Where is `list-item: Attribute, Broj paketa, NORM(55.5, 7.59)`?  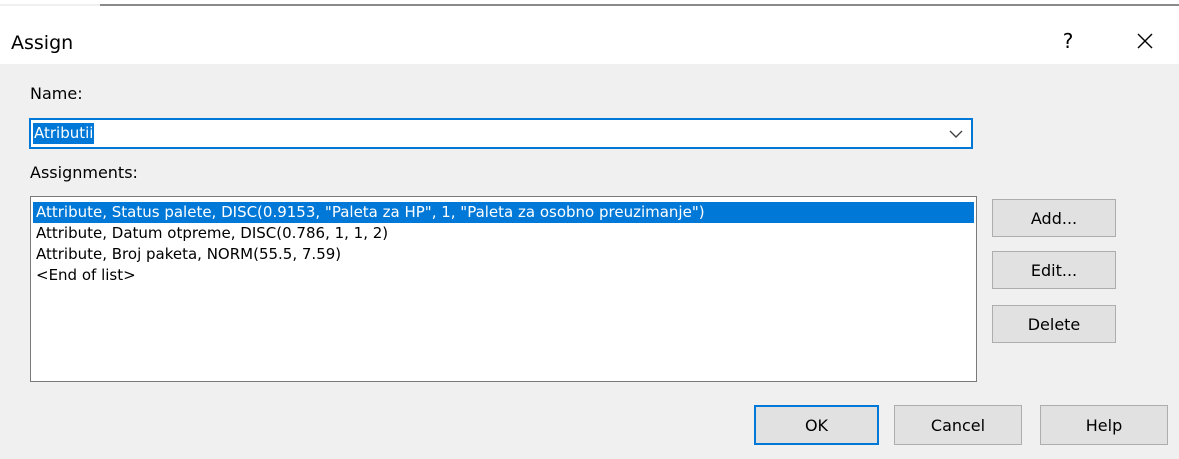 list-item: Attribute, Broj paketa, NORM(55.5, 7.59) is located at coordinates (187, 254).